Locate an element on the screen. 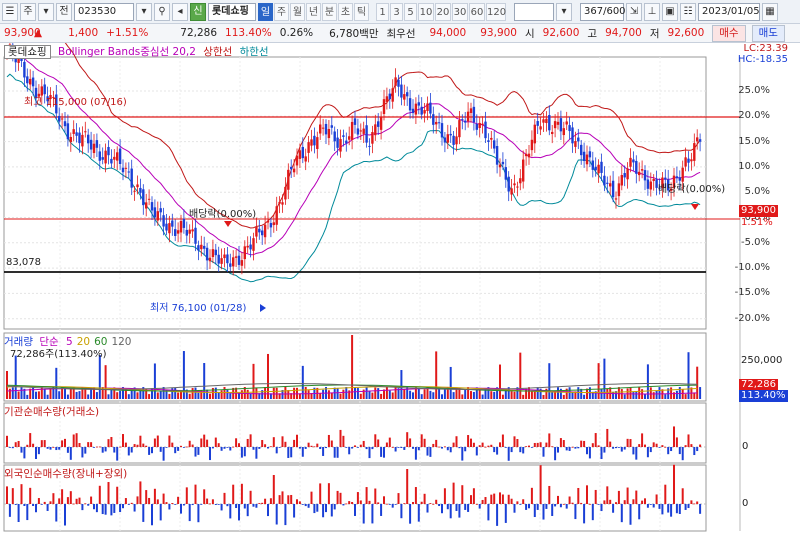  zoom-icon: ⇲ is located at coordinates (634, 11).